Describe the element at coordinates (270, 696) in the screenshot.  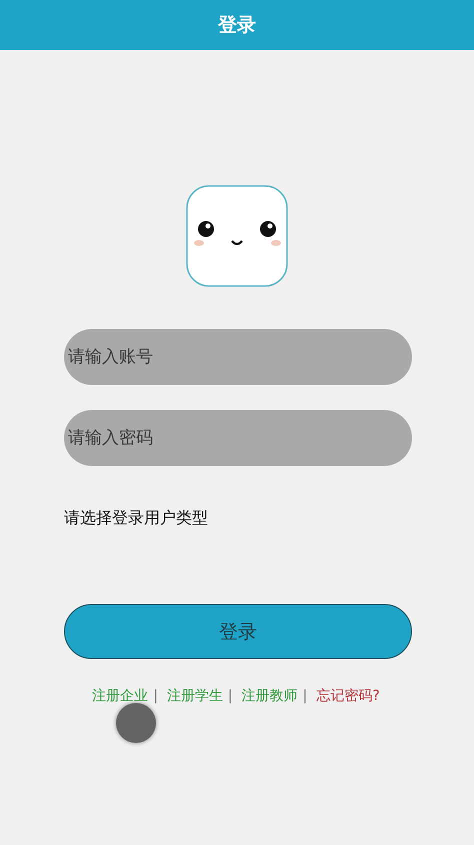
I see `link: 注册教师` at that location.